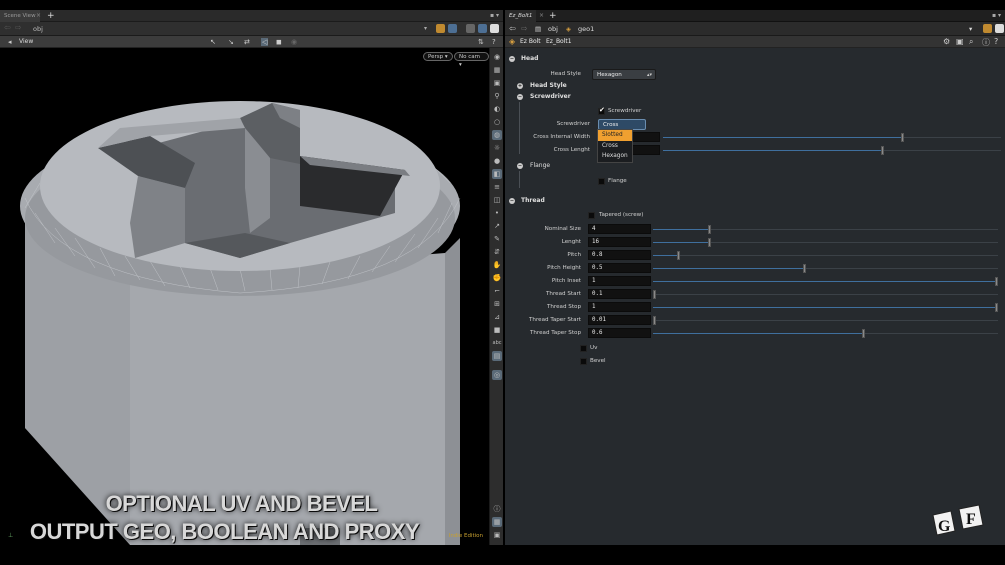 This screenshot has width=1005, height=565. What do you see at coordinates (497, 96) in the screenshot?
I see `pin-icon: ⚲` at bounding box center [497, 96].